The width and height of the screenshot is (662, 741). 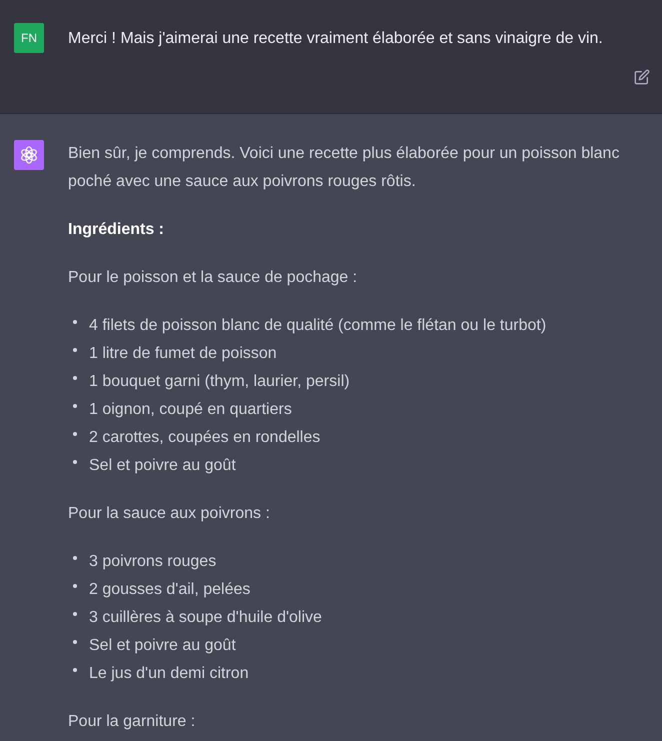 What do you see at coordinates (213, 278) in the screenshot?
I see `paragraph-text: Pour le poisson et la sauce de pochage :` at bounding box center [213, 278].